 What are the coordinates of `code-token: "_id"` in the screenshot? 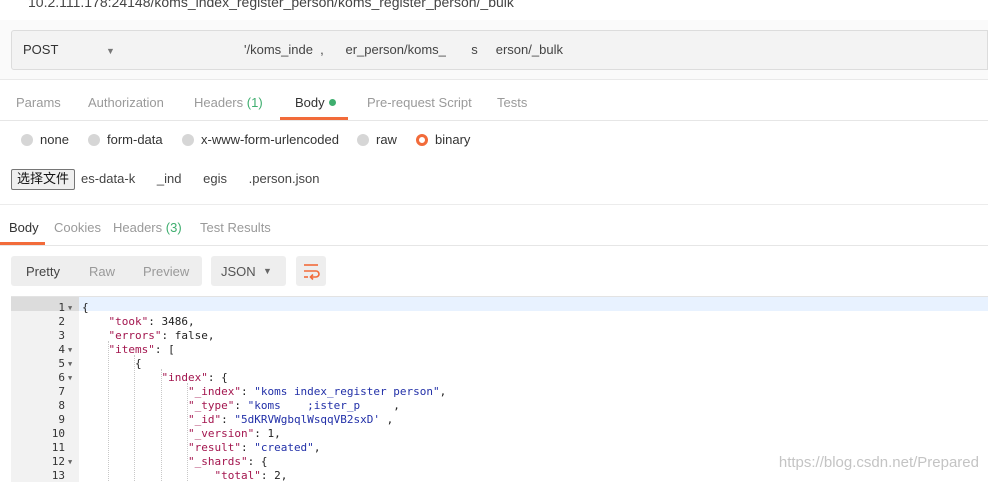 It's located at (204, 419).